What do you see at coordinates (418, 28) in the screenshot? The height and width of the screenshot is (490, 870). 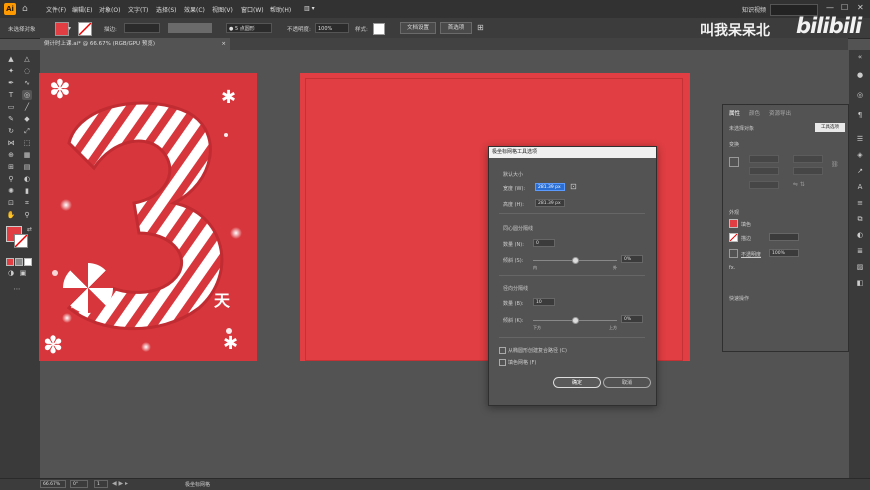 I see `document-setup-button: 文档设置` at bounding box center [418, 28].